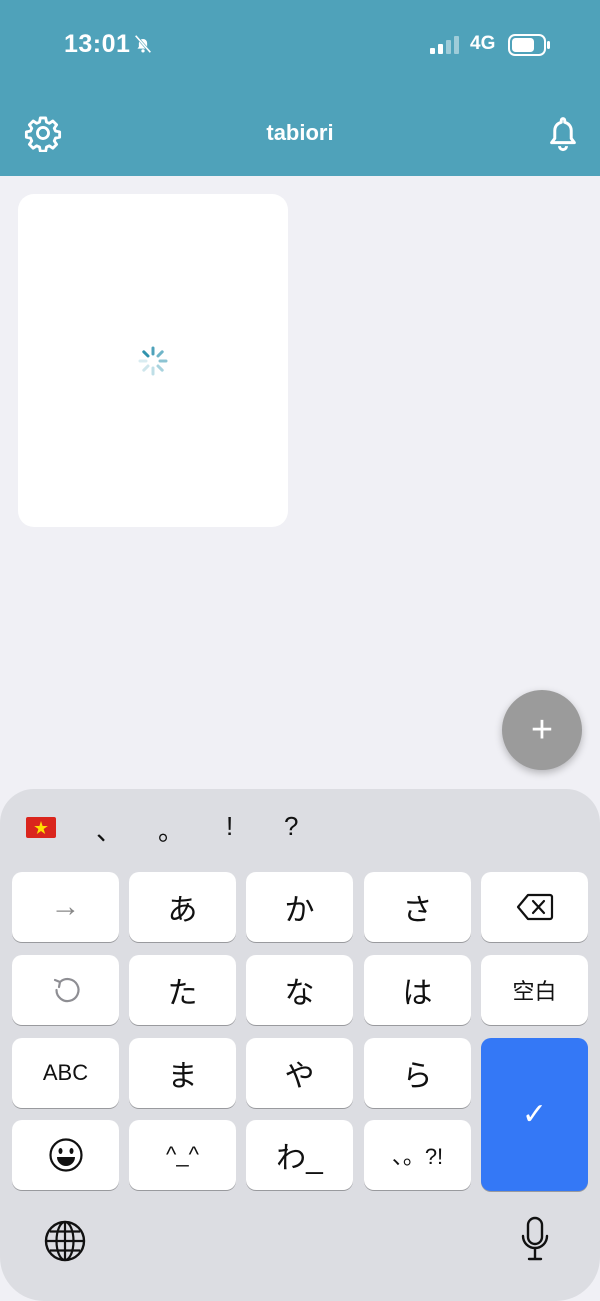 The image size is (600, 1301). Describe the element at coordinates (291, 826) in the screenshot. I see `suggestion-question: ?` at that location.